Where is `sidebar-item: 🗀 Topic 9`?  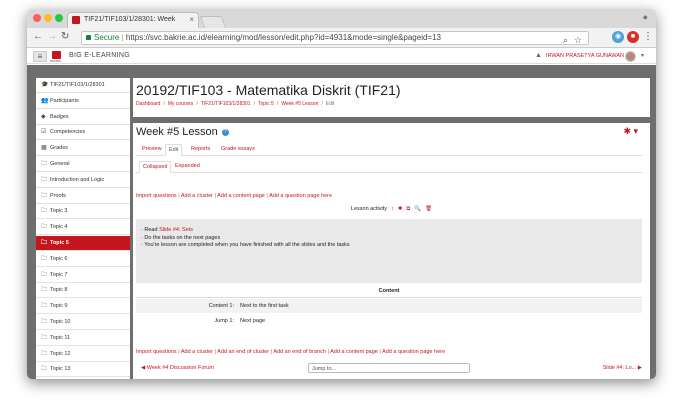
sidebar-item: 🗀 Topic 9 is located at coordinates (83, 307).